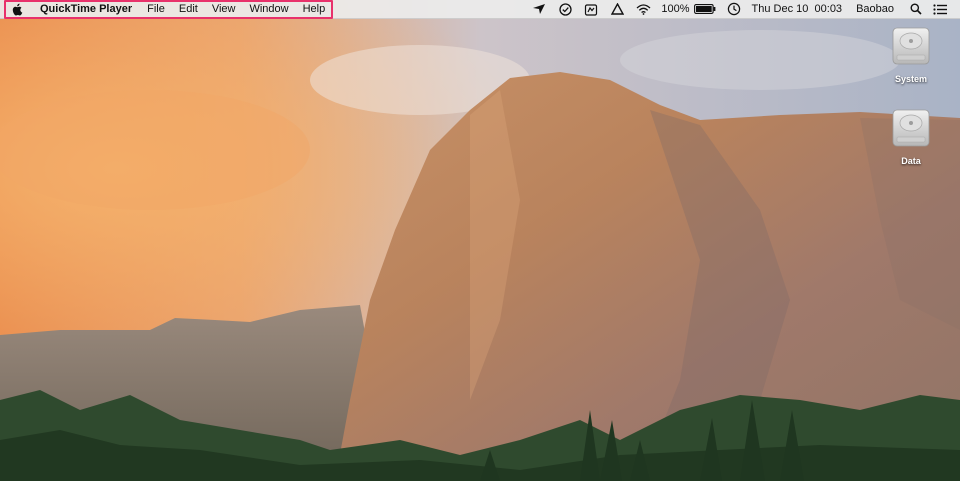  I want to click on location-arrow-icon, so click(539, 9).